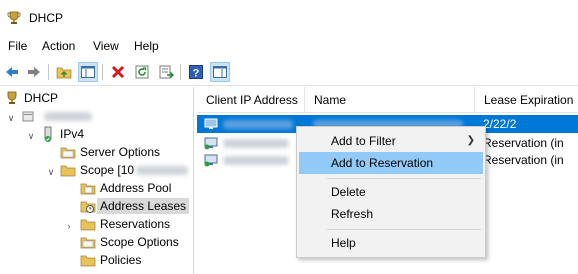 The image size is (578, 274). I want to click on submenu-arrow-icon: ❯, so click(470, 140).